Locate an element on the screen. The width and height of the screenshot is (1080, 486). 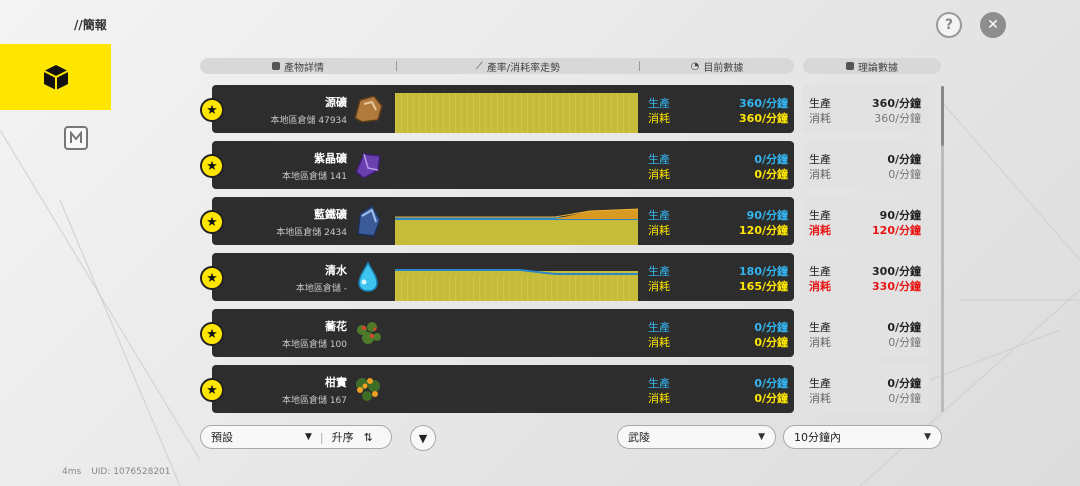
product-name-block: 柑實 本地區倉儲 167 is located at coordinates (314, 390).